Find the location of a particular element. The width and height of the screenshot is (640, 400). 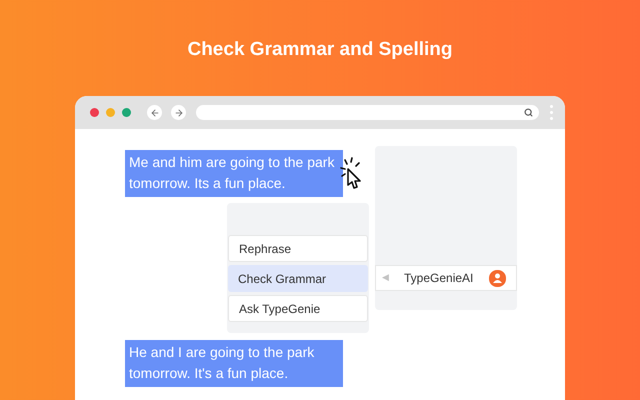

pointer-cursor-icon is located at coordinates (351, 173).